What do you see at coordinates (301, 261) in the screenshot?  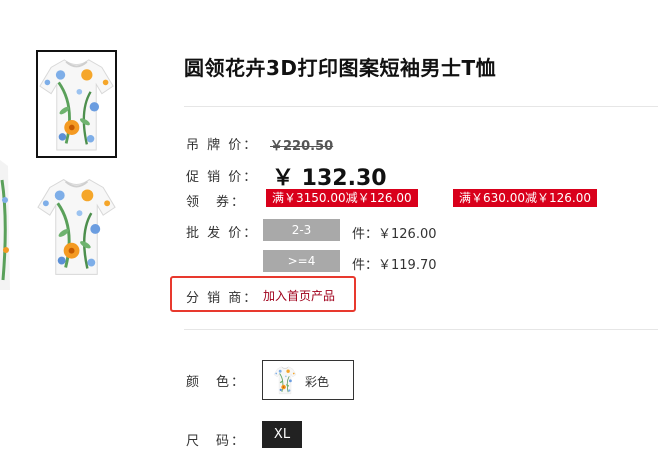 I see `wholesale-tier-qty: >=4` at bounding box center [301, 261].